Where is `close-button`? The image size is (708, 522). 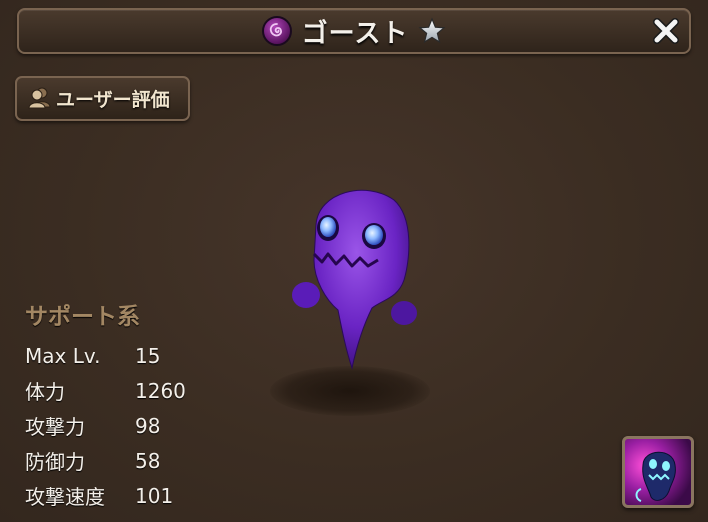 close-button is located at coordinates (666, 31).